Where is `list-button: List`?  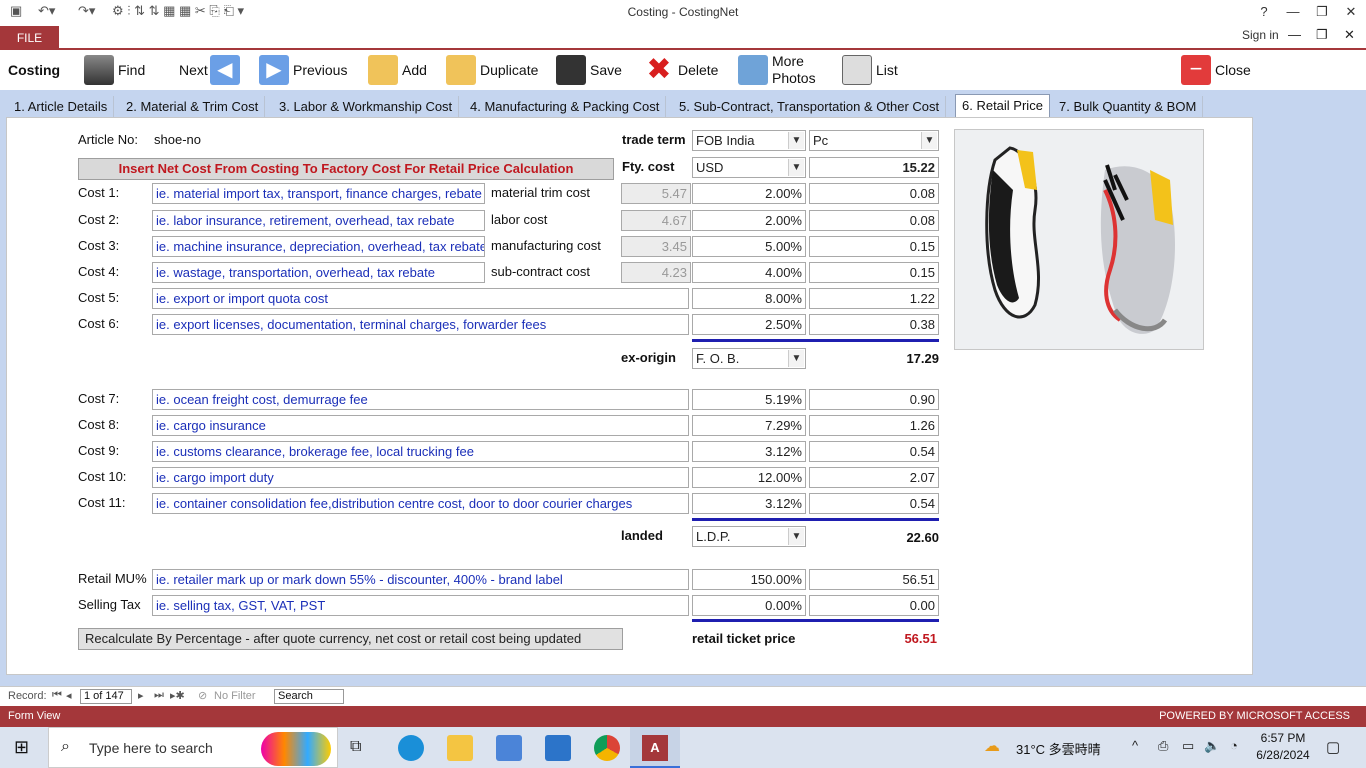
list-button: List is located at coordinates (870, 70).